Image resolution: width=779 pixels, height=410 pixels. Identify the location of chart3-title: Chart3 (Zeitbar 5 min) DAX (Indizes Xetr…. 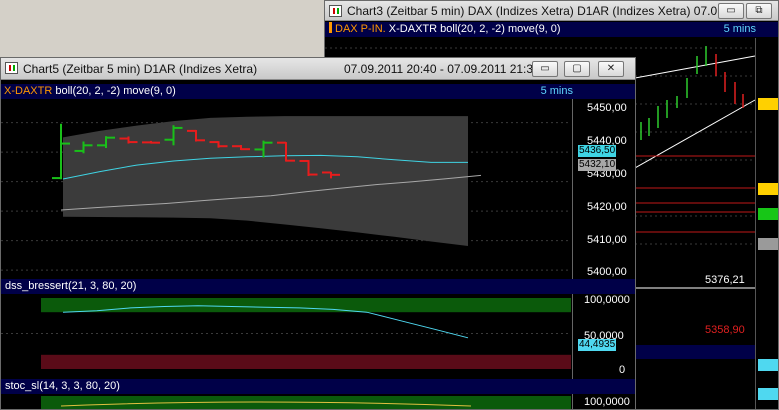
(537, 11).